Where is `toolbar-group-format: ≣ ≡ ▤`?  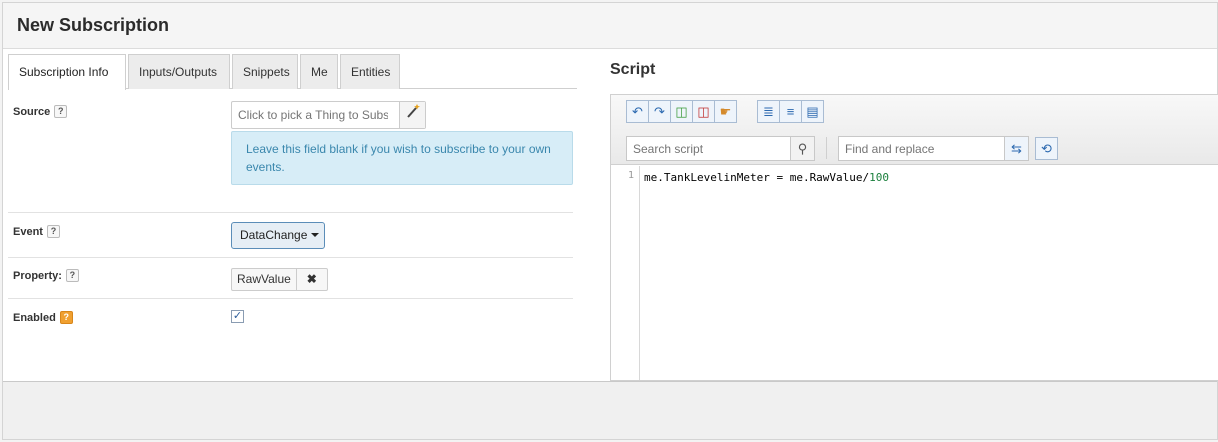 toolbar-group-format: ≣ ≡ ▤ is located at coordinates (790, 112).